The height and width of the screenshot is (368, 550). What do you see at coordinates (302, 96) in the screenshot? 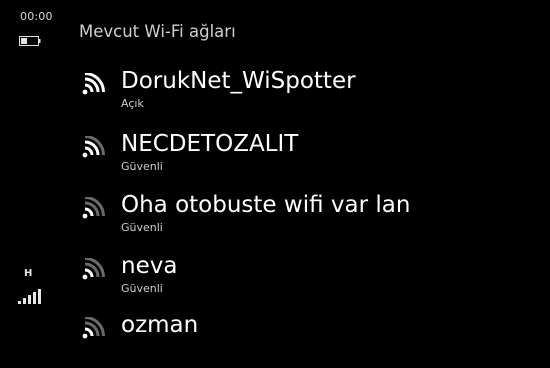
I see `wifi-network-item: DorukNet_WiSpotter Açık` at bounding box center [302, 96].